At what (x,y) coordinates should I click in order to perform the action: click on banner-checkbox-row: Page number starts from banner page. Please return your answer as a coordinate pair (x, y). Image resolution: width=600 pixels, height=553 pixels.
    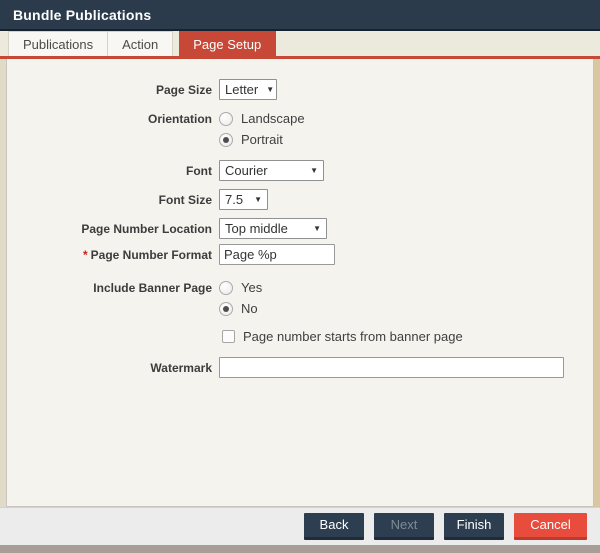
    Looking at the image, I should click on (300, 336).